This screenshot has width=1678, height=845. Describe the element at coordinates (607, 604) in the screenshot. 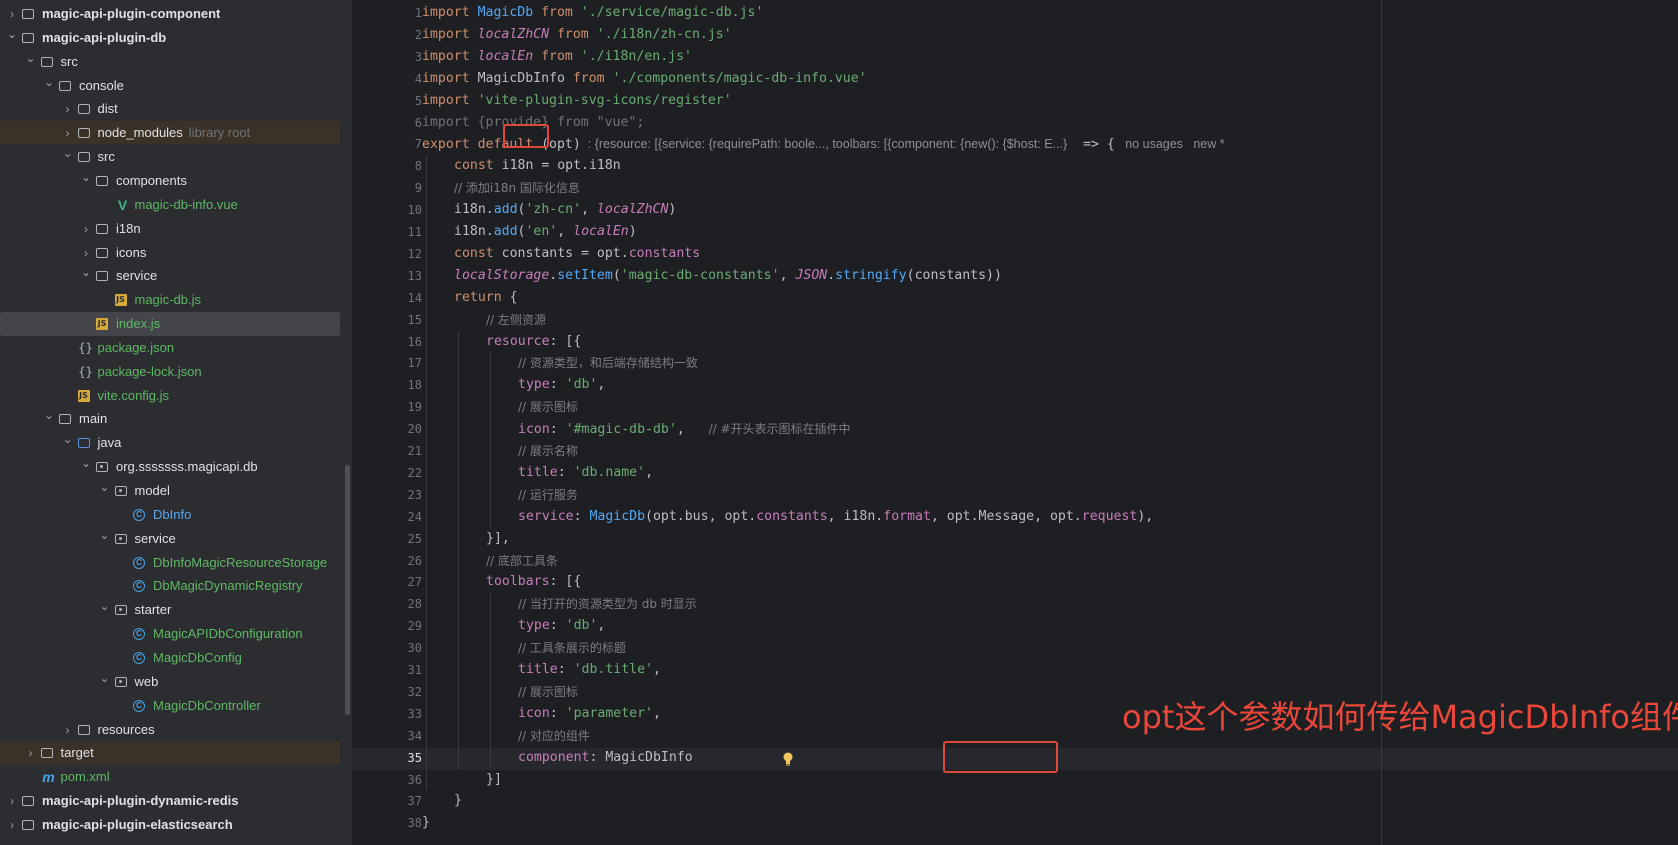

I see `code-line: // 当打开的资源类型为 db 时显示` at that location.